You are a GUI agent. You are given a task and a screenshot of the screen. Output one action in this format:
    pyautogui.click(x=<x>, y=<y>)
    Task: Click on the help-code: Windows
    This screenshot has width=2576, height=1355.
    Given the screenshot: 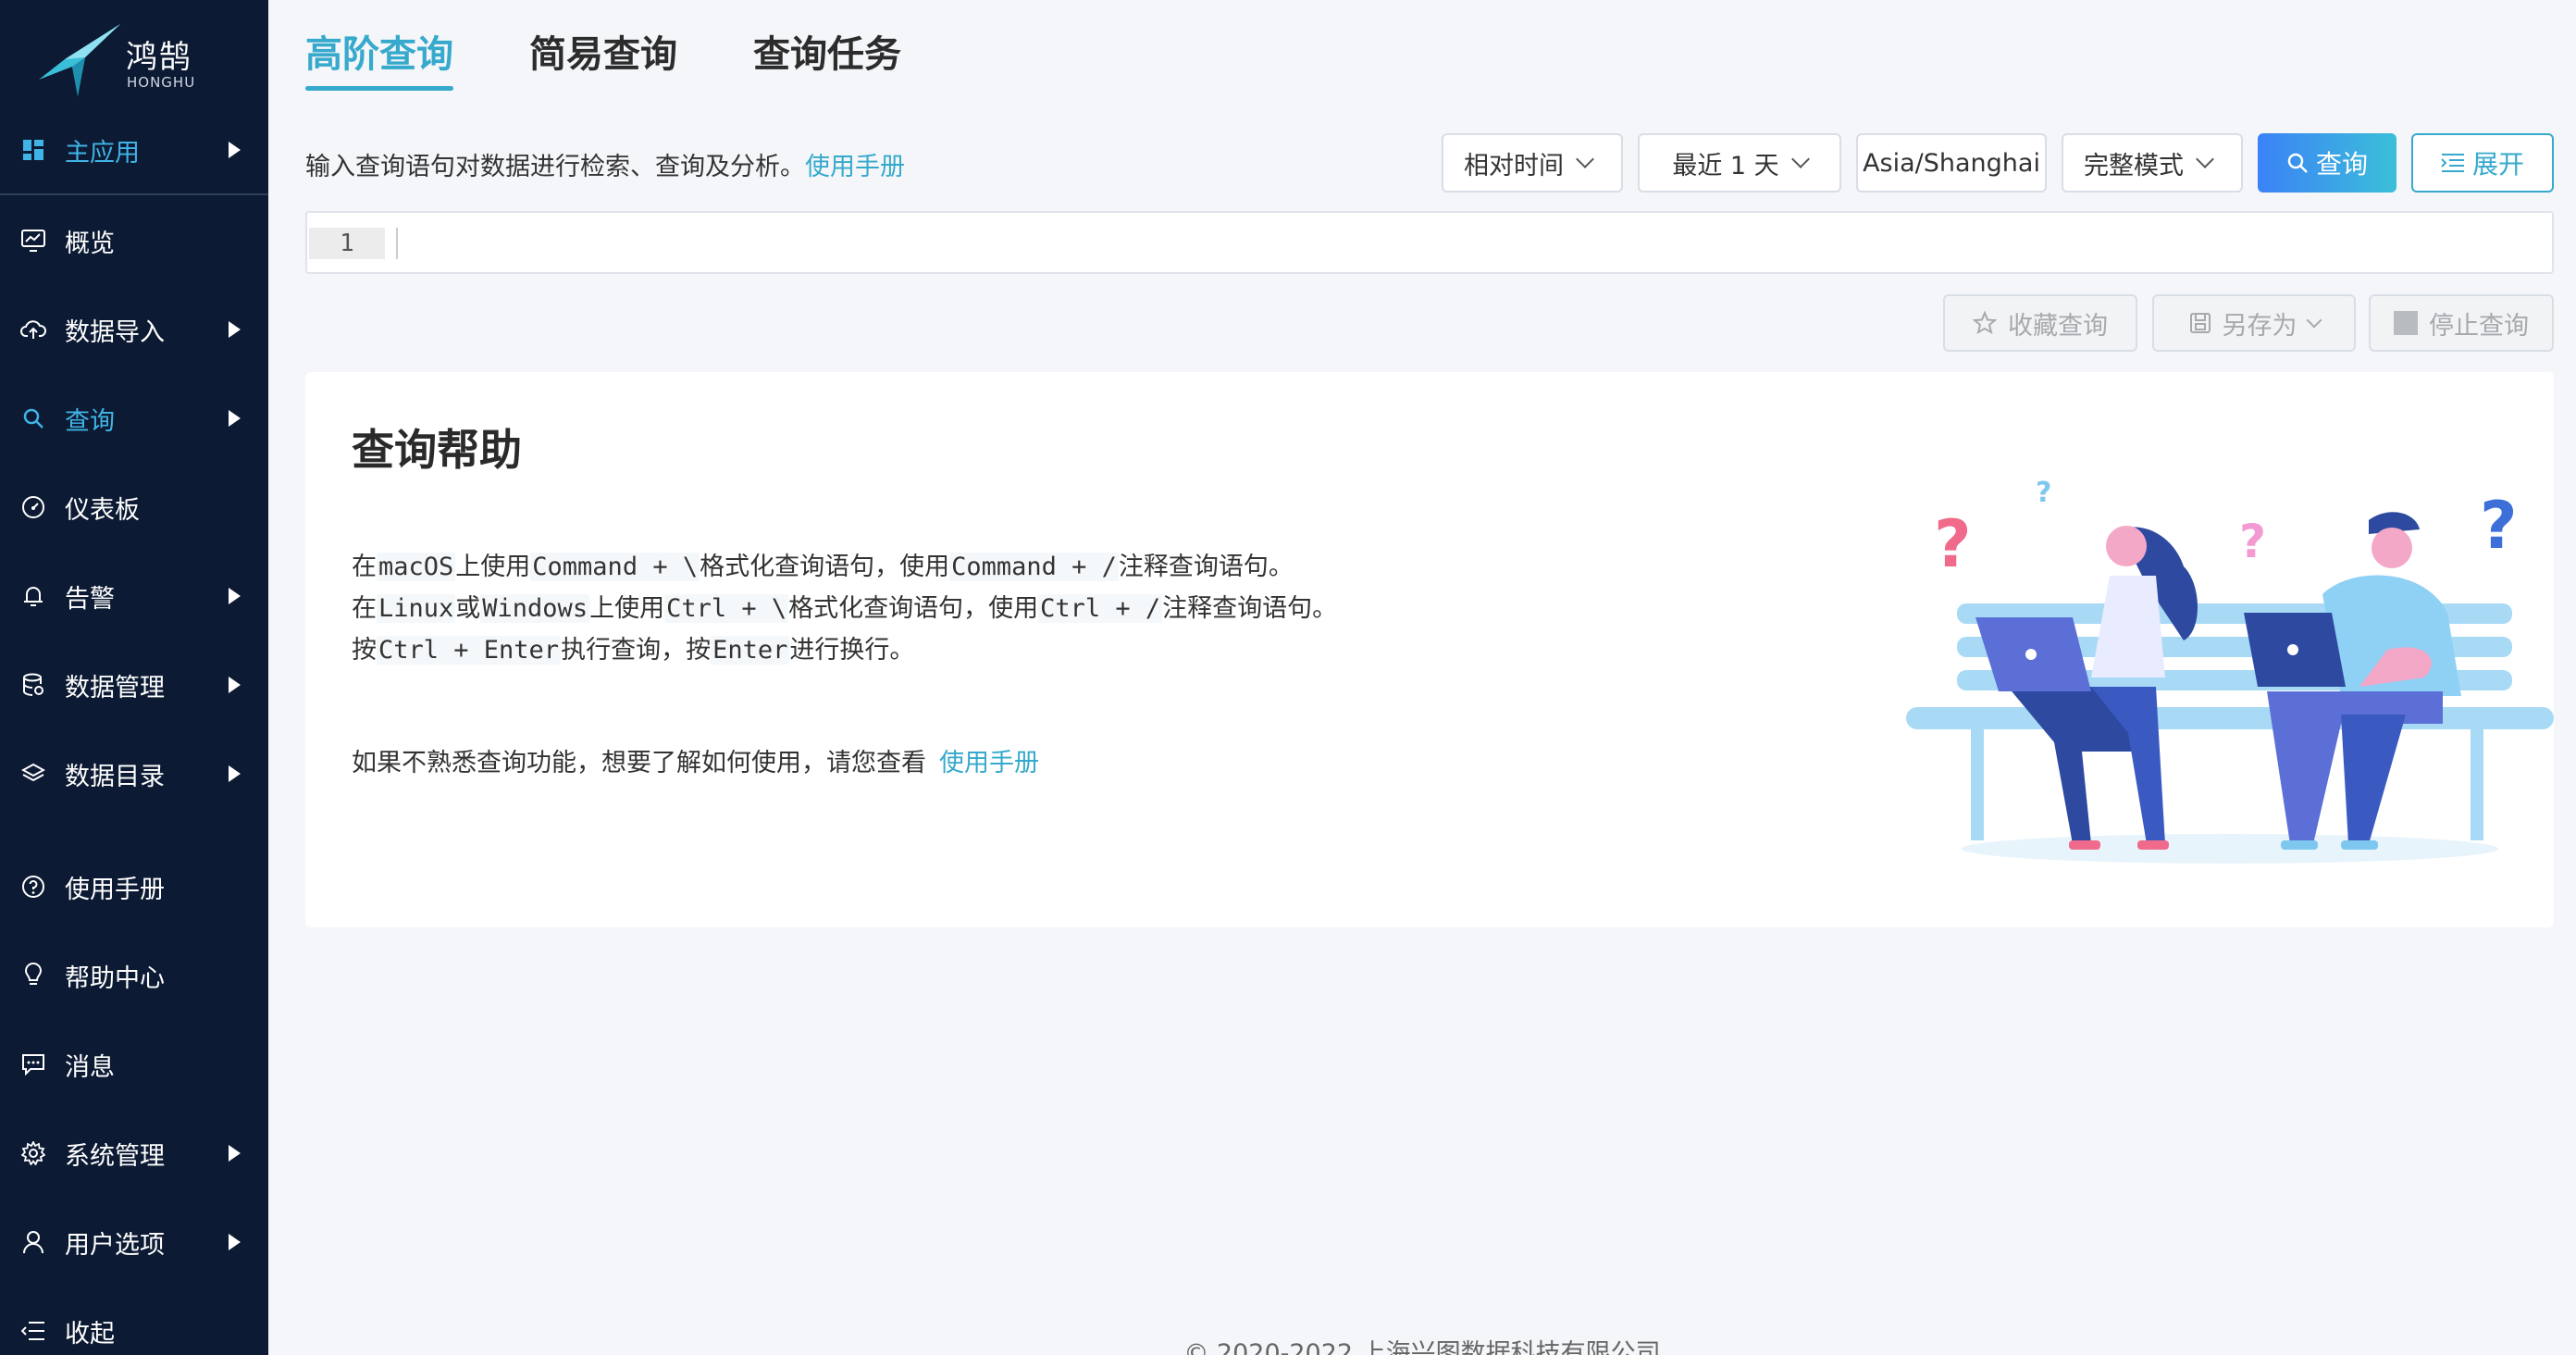 What is the action you would take?
    pyautogui.click(x=535, y=608)
    